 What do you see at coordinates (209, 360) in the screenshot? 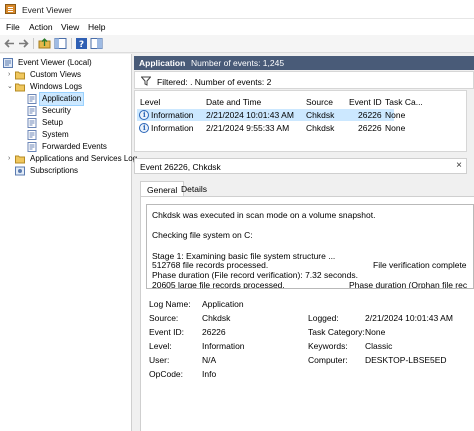
I see `user-value: N/A` at bounding box center [209, 360].